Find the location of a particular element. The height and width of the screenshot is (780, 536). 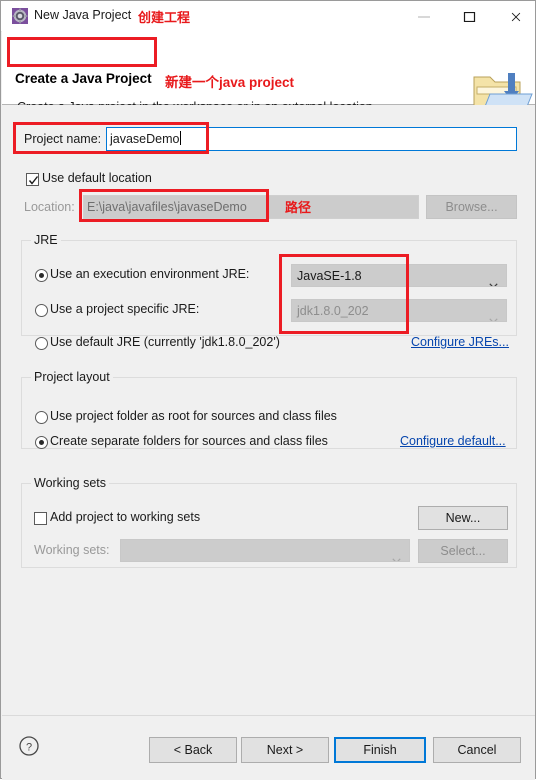

execution-environment-value: JavaSE-1.8 is located at coordinates (329, 276).